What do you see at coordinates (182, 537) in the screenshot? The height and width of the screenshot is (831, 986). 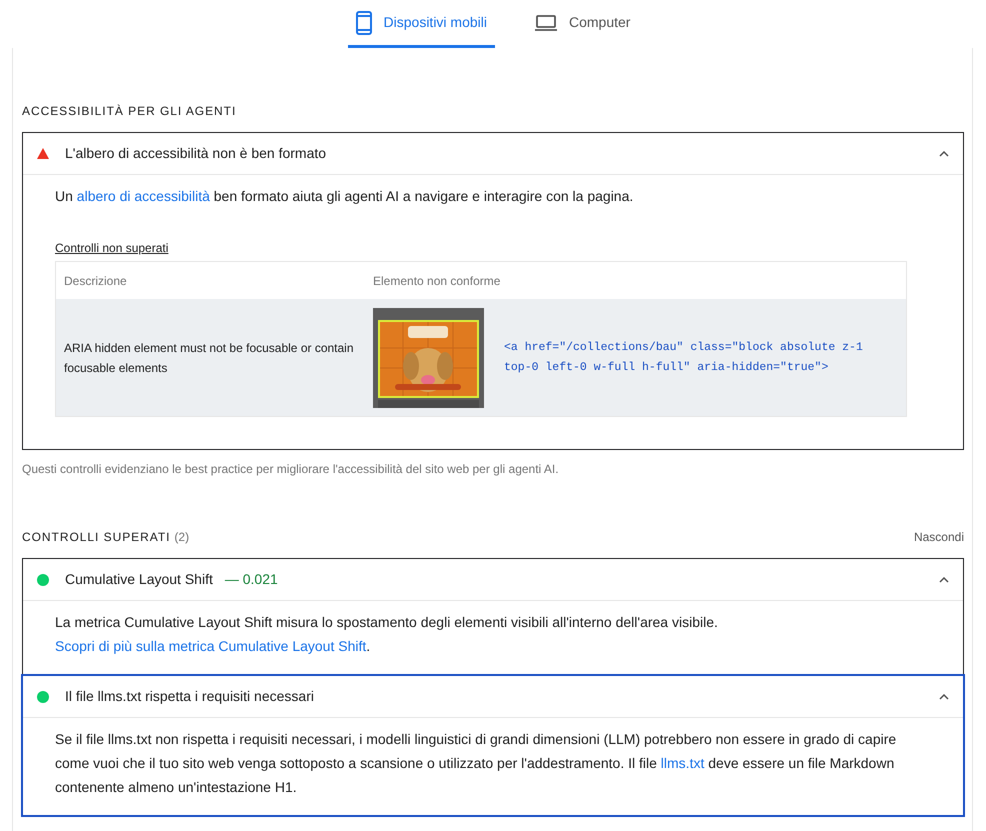 I see `section-count: (2)` at bounding box center [182, 537].